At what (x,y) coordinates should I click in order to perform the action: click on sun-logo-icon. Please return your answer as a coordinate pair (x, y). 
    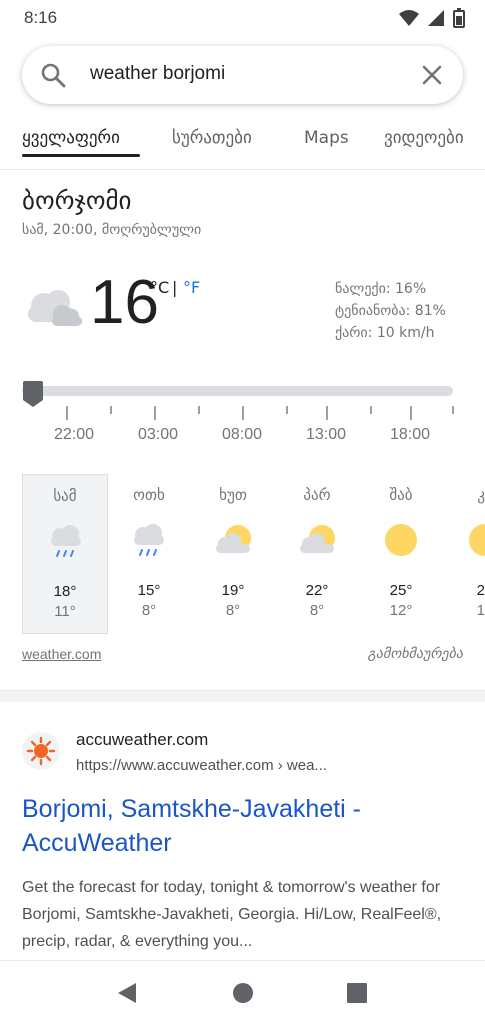
    Looking at the image, I should click on (41, 751).